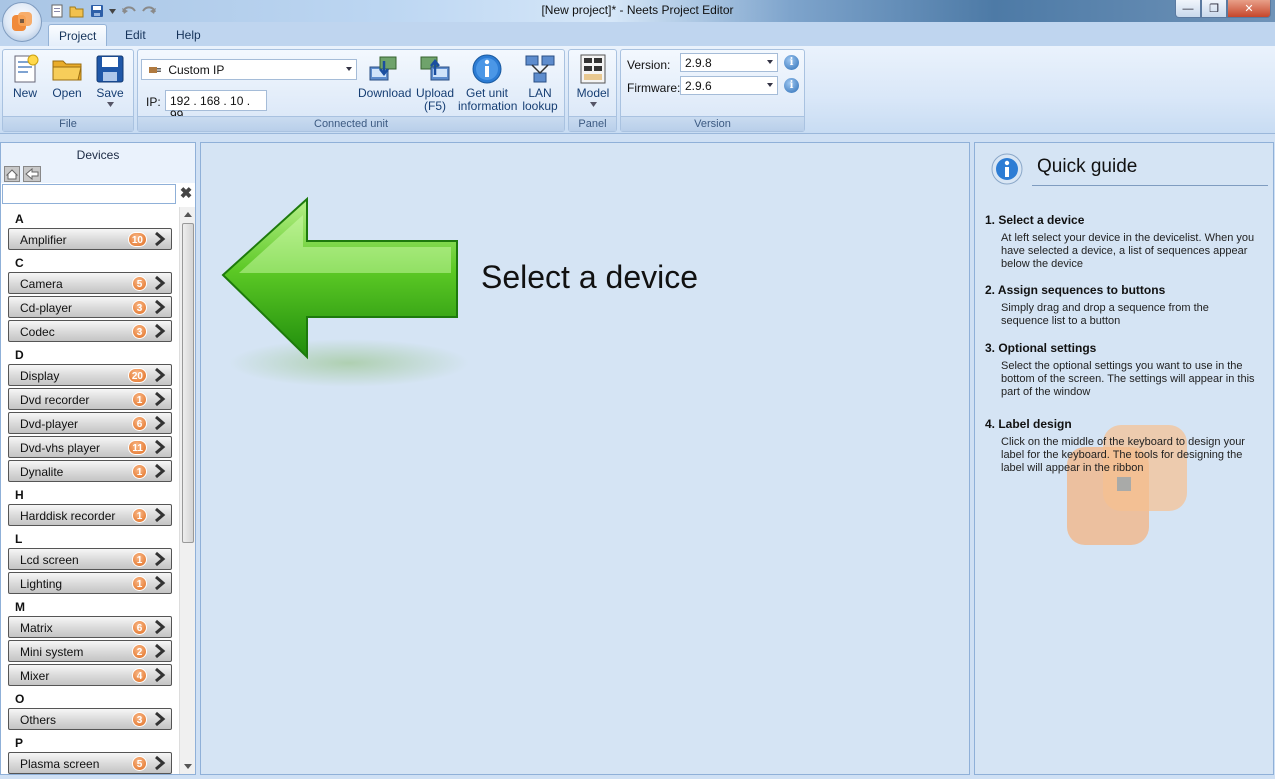 The image size is (1275, 779). I want to click on device-item: Dynalite 1, so click(90, 471).